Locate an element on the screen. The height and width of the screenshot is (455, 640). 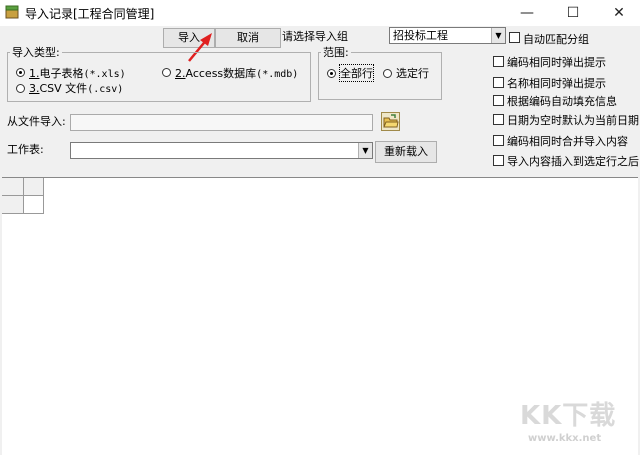
option-excel: 1.电子表格(*.xls) is located at coordinates (77, 73).